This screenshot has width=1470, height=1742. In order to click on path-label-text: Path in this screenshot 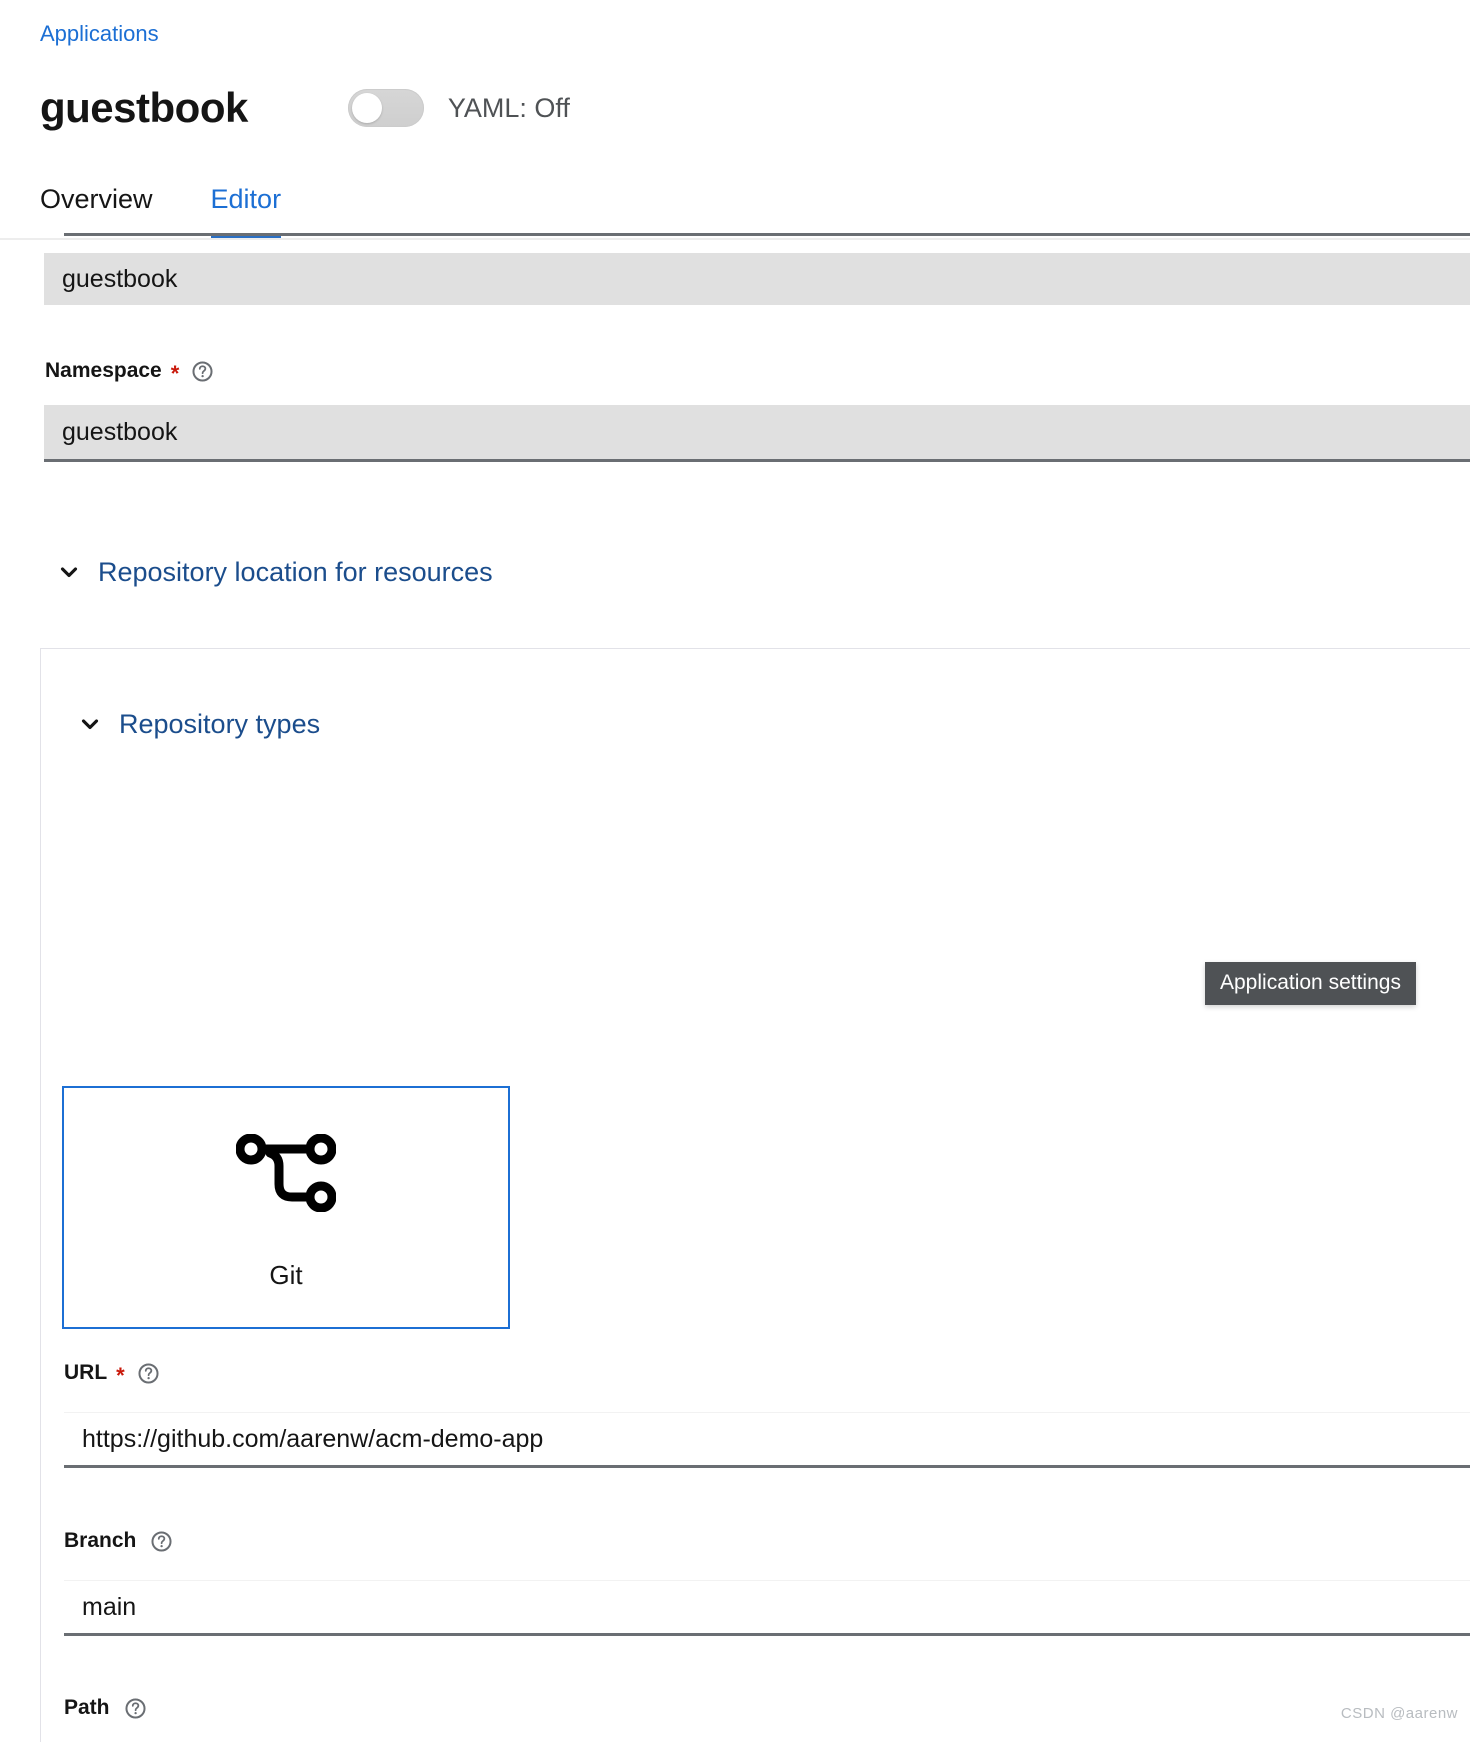, I will do `click(87, 1707)`.